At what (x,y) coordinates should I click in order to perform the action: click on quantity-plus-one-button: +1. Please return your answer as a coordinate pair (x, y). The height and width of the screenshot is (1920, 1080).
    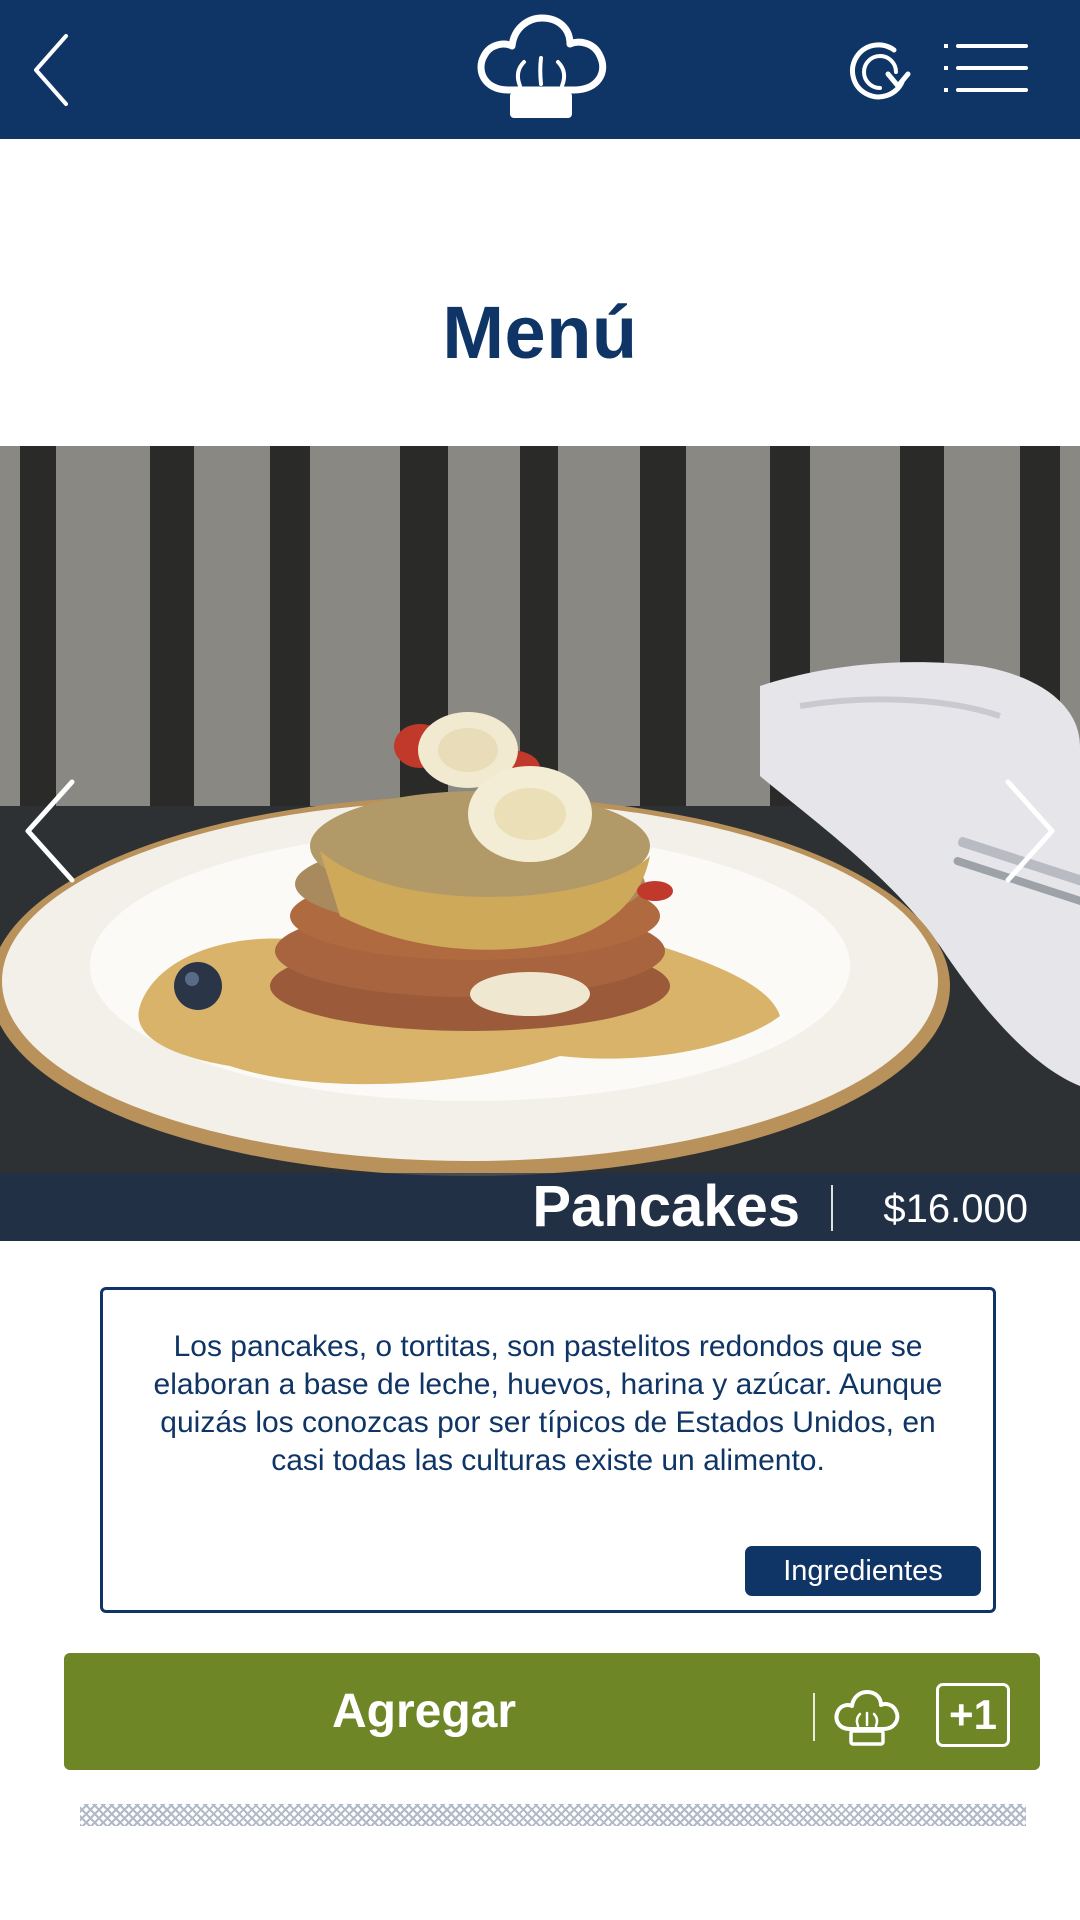
    Looking at the image, I should click on (973, 1715).